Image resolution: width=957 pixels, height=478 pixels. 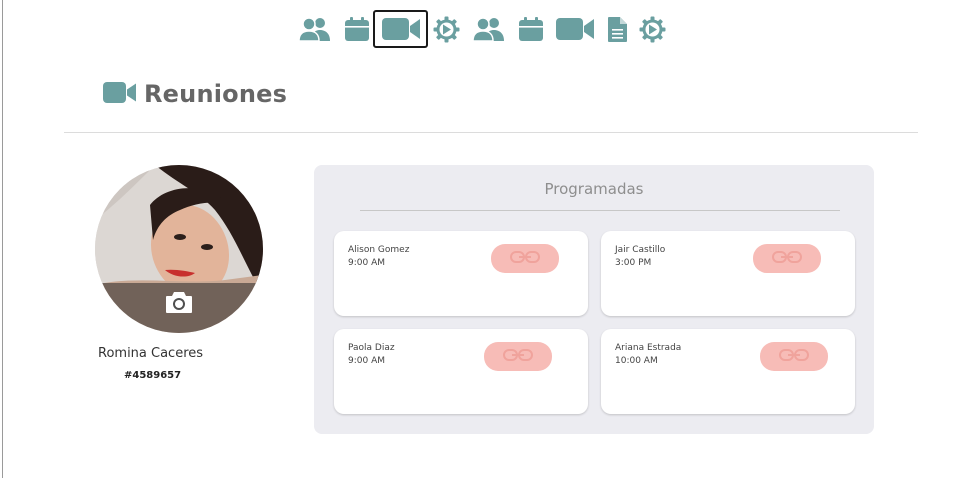 What do you see at coordinates (728, 273) in the screenshot?
I see `meeting-card: Jair Castillo 3:00 PM` at bounding box center [728, 273].